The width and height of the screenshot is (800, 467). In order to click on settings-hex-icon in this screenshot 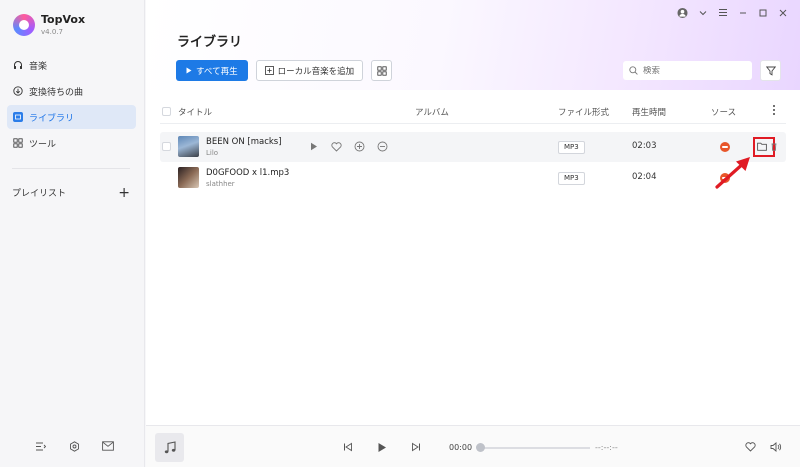, I will do `click(74, 446)`.